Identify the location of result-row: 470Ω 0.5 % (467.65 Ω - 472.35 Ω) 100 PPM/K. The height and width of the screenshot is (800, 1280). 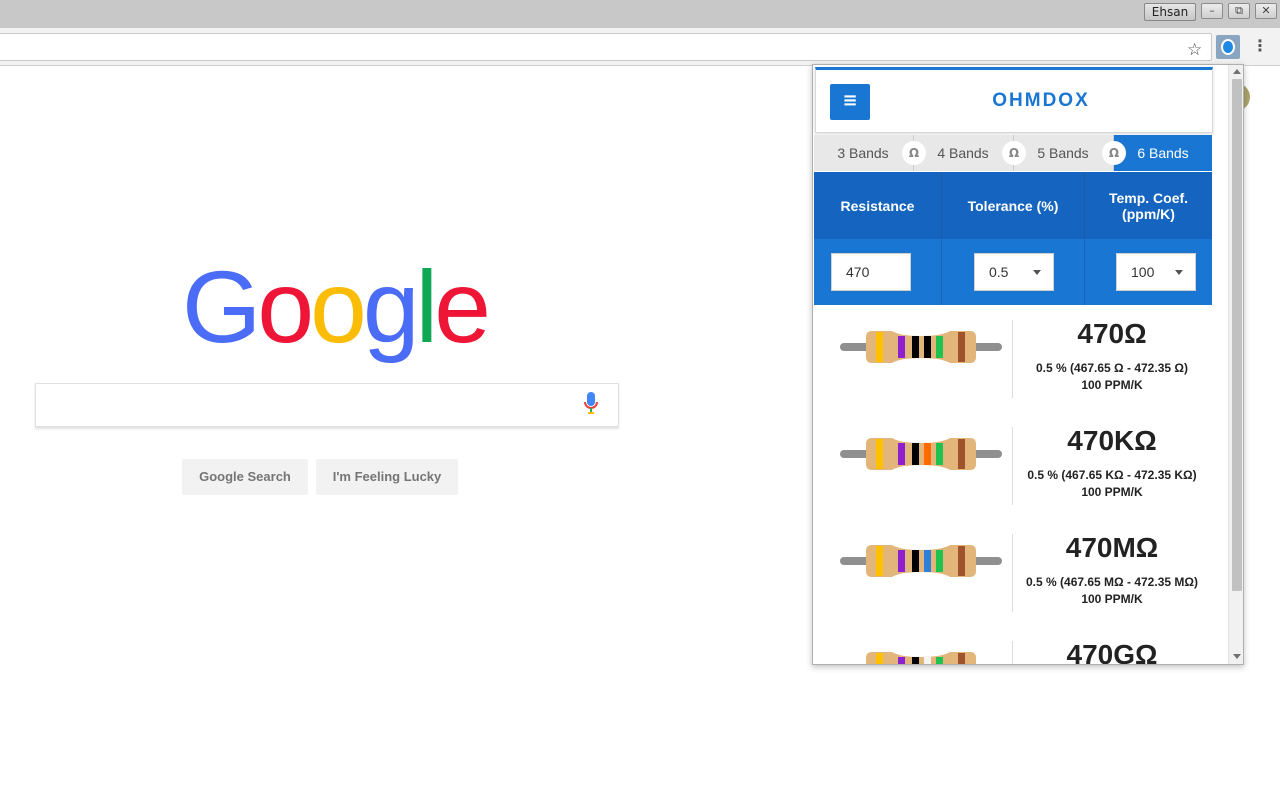
(1013, 358).